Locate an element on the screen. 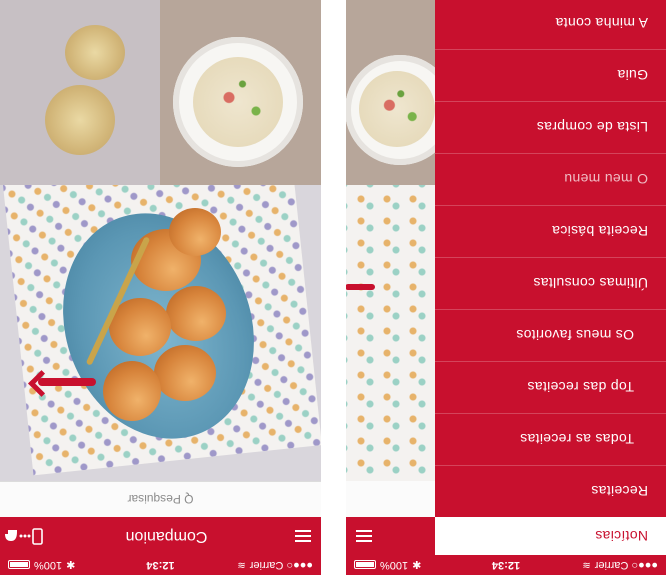 This screenshot has height=575, width=666. recipe-tile-dessert is located at coordinates (80, 92).